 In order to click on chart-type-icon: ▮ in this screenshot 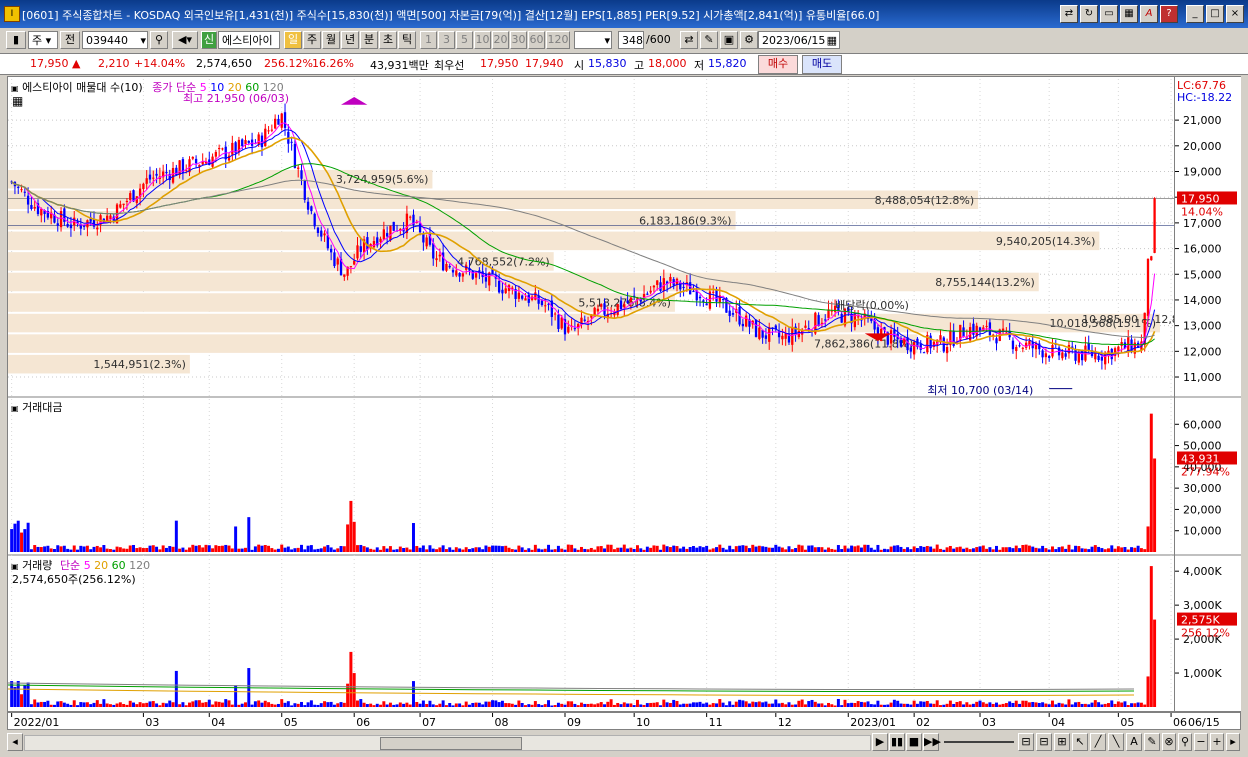, I will do `click(16, 40)`.